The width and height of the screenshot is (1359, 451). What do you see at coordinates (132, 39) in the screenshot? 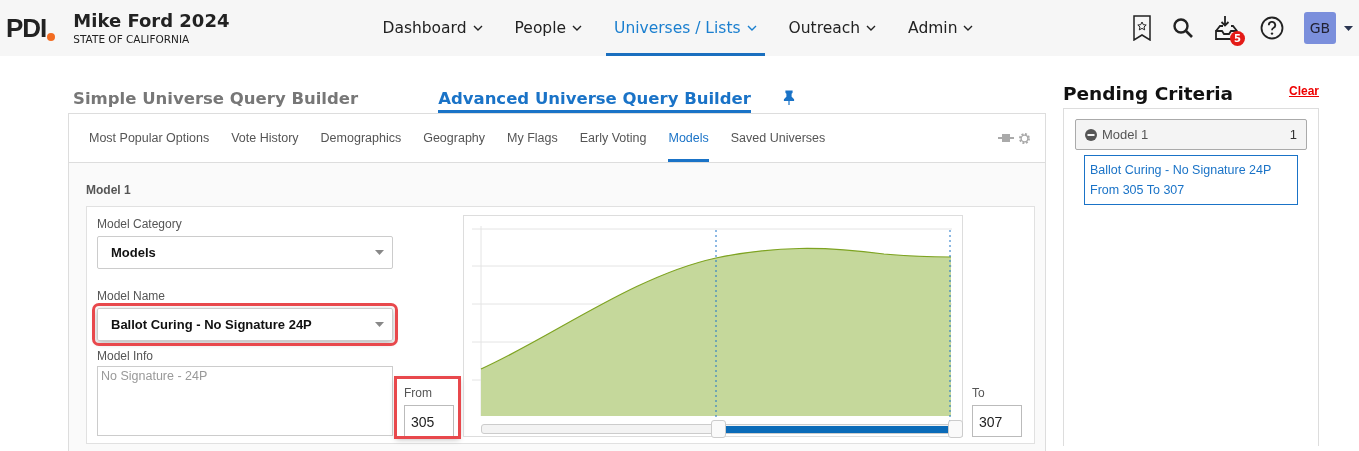
I see `state-name: STATE OF CALIFORNIA` at bounding box center [132, 39].